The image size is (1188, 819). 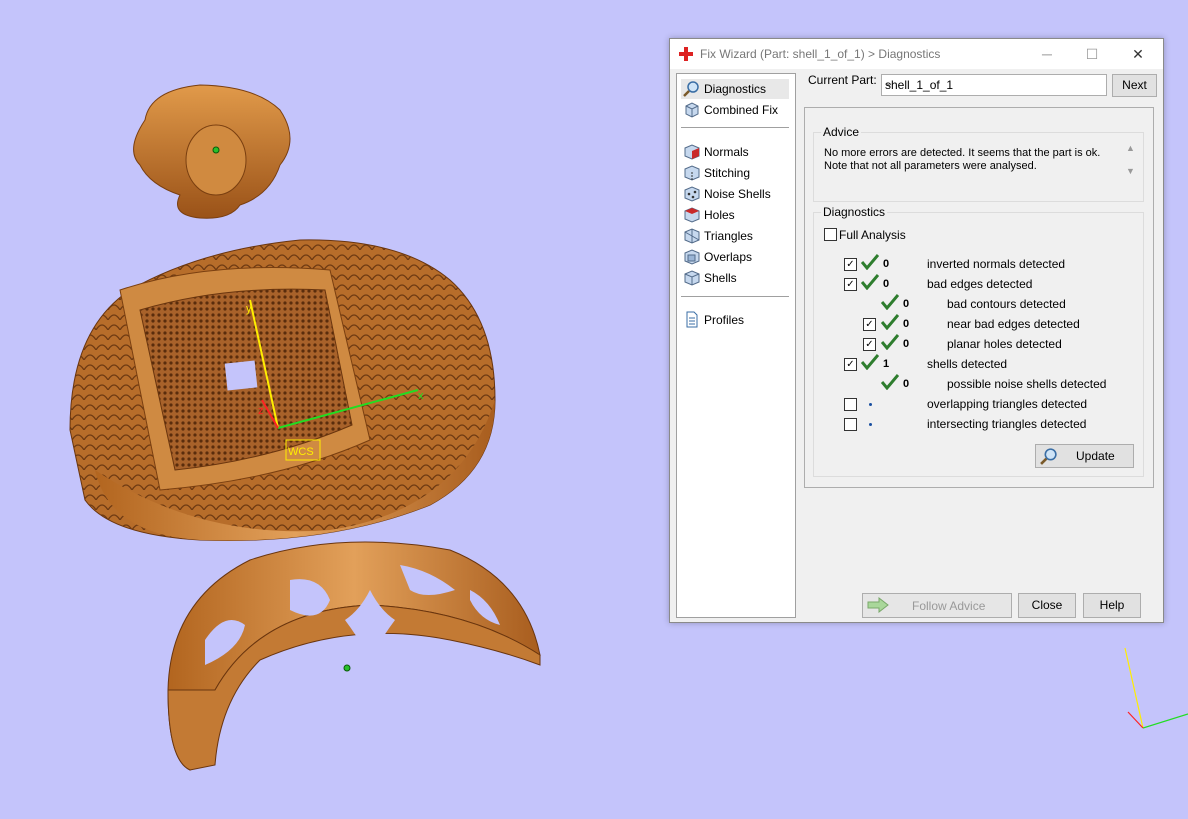 What do you see at coordinates (727, 173) in the screenshot?
I see `nav-item-label: Stitching` at bounding box center [727, 173].